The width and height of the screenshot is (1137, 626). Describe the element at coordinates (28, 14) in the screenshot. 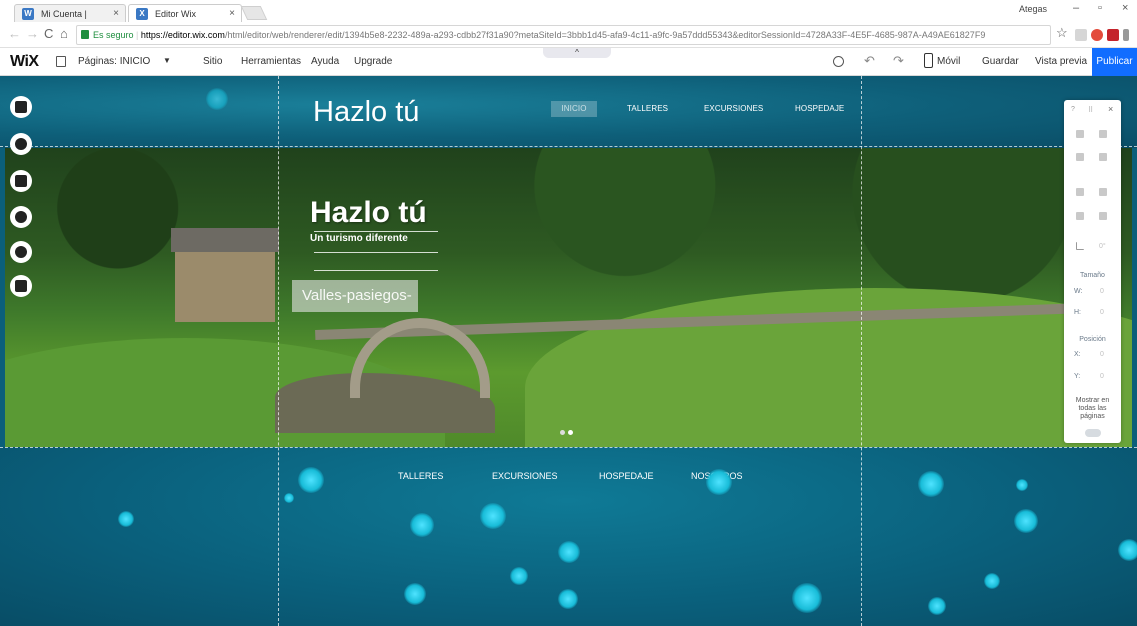

I see `wix-favicon-icon: W` at that location.